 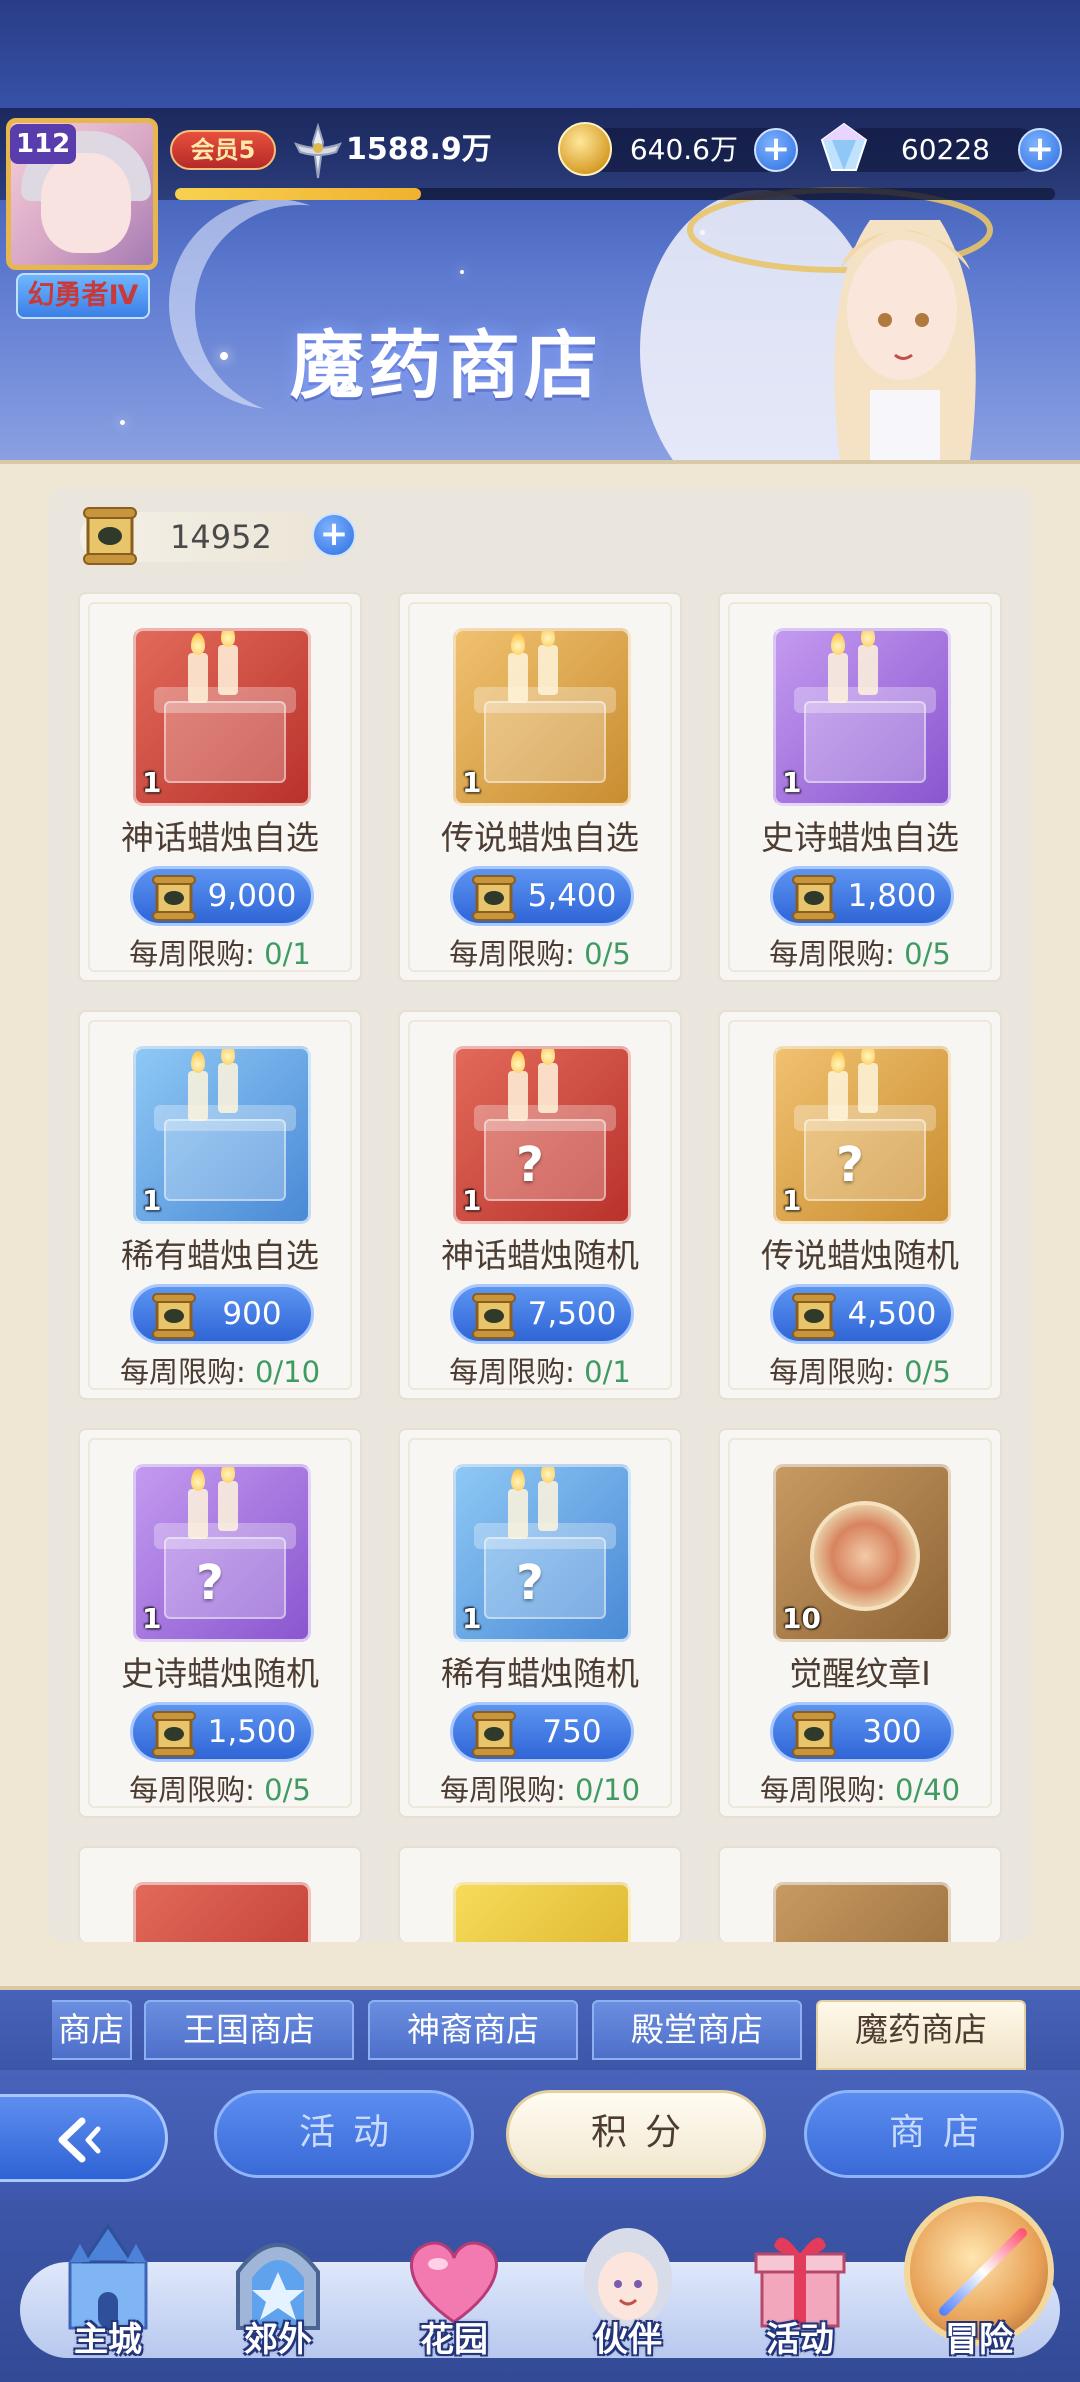 What do you see at coordinates (542, 1314) in the screenshot?
I see `buy-button: 7,500` at bounding box center [542, 1314].